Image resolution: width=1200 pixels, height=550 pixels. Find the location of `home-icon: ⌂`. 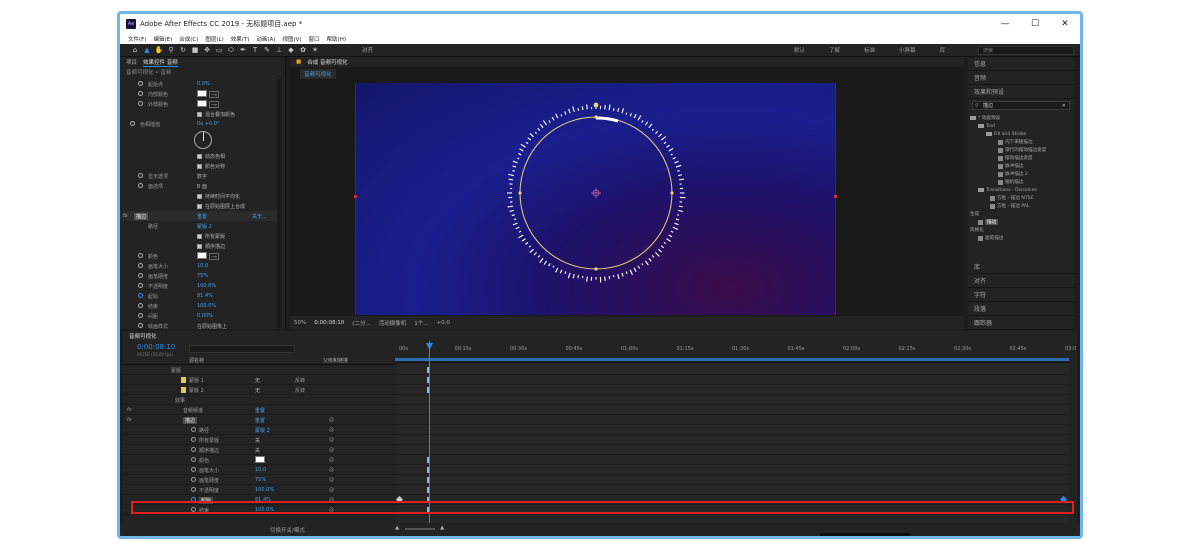

home-icon: ⌂ is located at coordinates (135, 50).